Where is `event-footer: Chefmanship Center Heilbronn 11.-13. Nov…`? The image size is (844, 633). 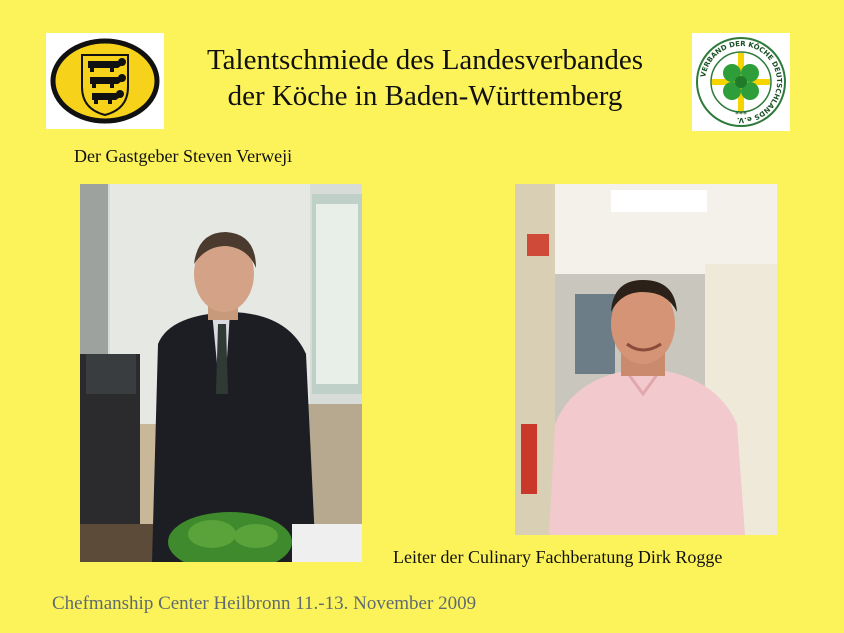
event-footer: Chefmanship Center Heilbronn 11.-13. Nov… is located at coordinates (264, 603).